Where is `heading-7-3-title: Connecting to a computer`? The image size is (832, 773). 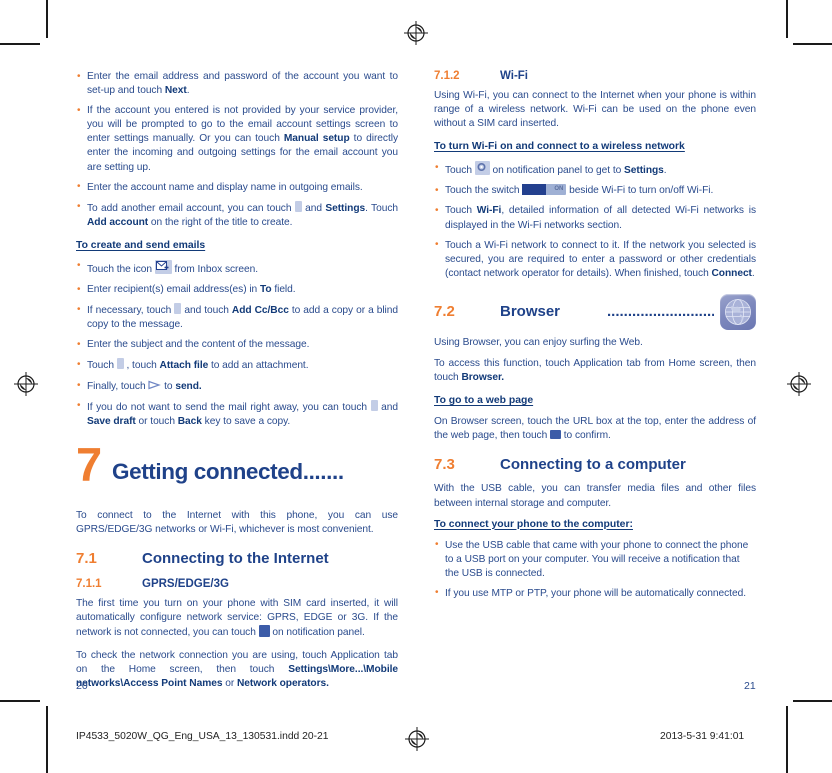 heading-7-3-title: Connecting to a computer is located at coordinates (593, 465).